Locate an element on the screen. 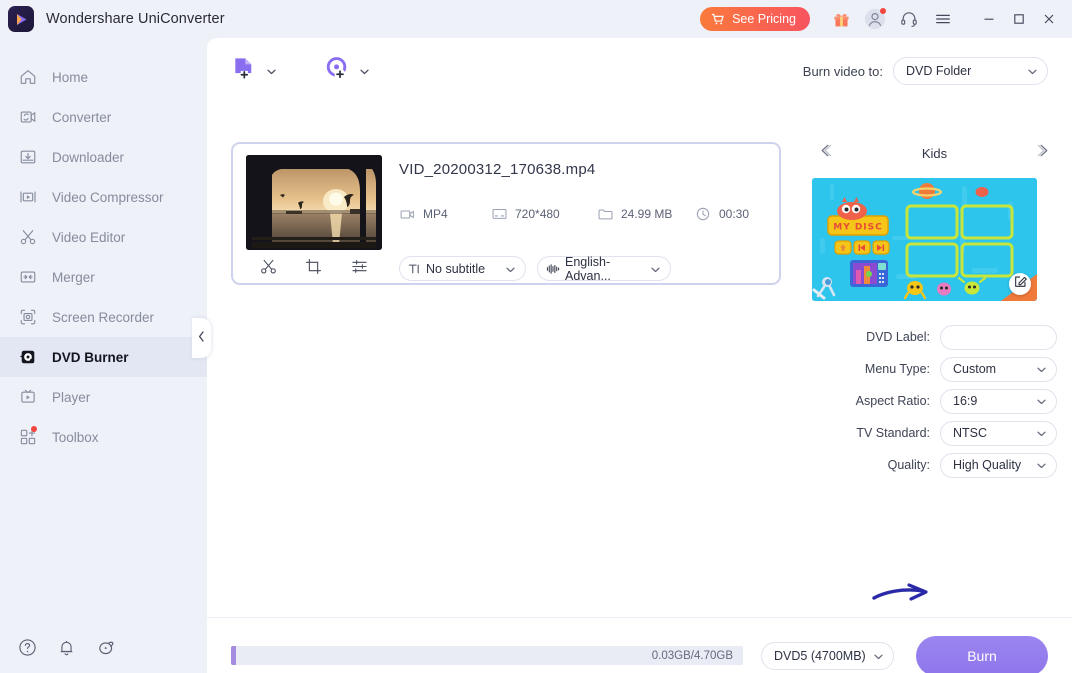  sidebar-item-video-compressor: Video Compressor is located at coordinates (103, 197).